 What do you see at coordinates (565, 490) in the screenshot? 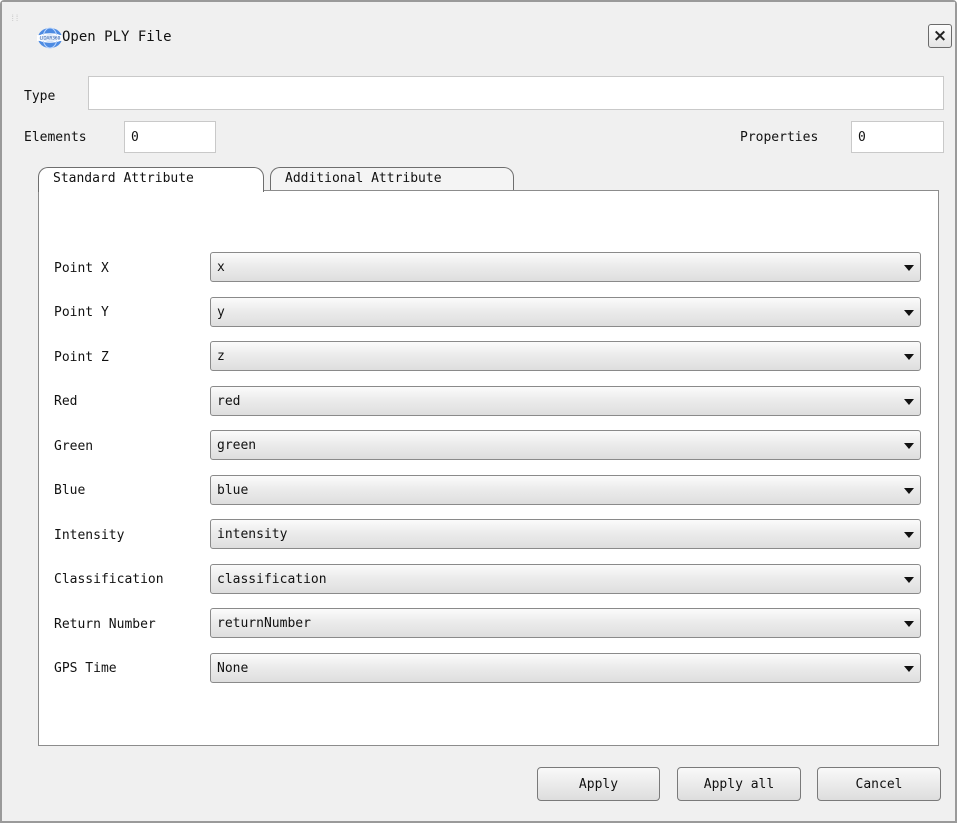
I see `blue-select: blue` at bounding box center [565, 490].